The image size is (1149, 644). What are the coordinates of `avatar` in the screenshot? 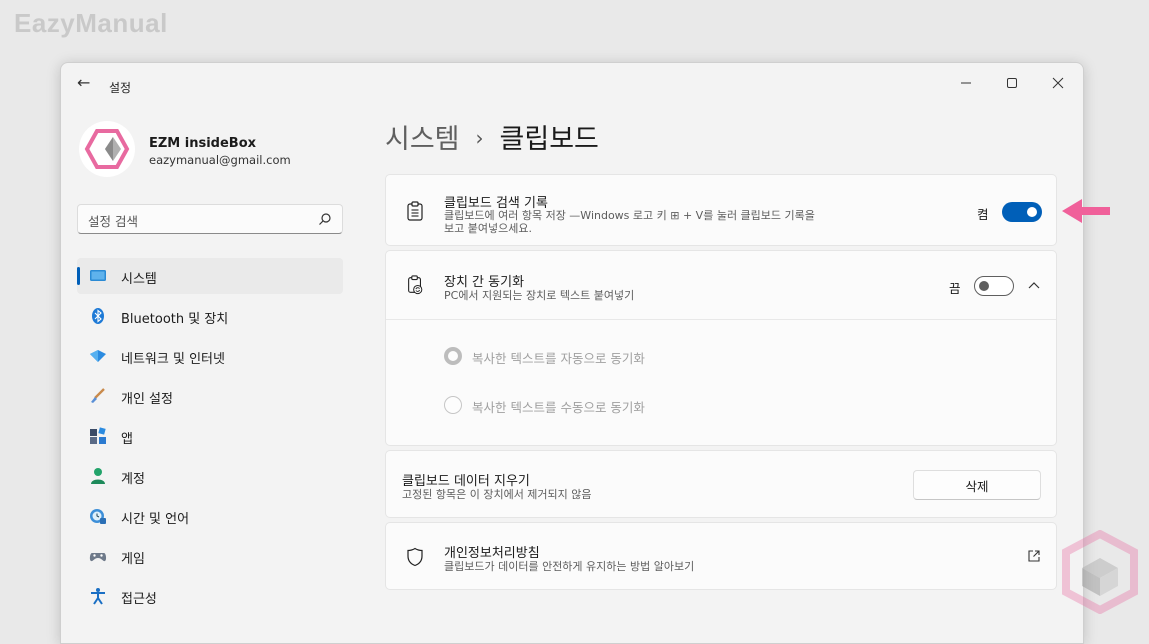 It's located at (107, 149).